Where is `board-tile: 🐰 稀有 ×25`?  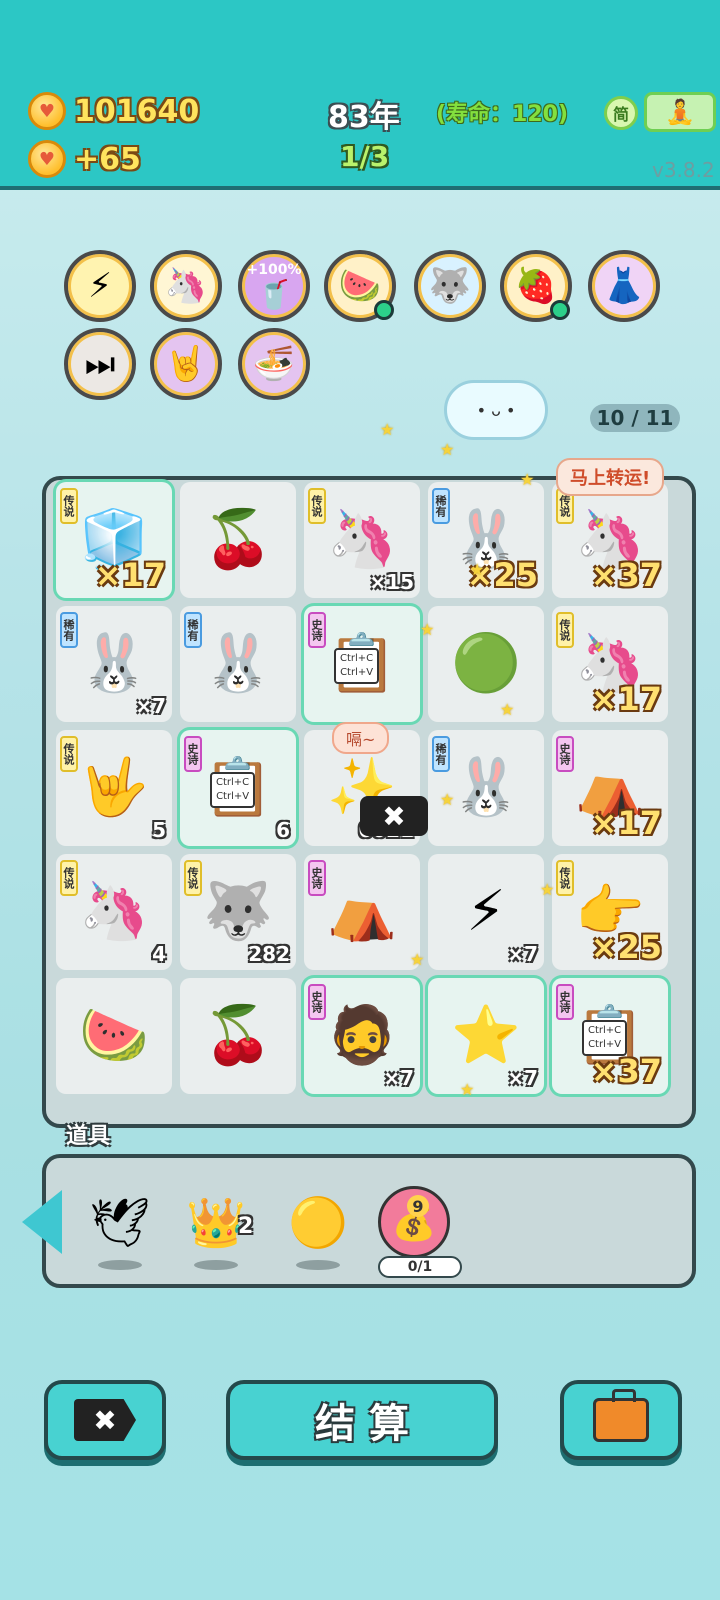
board-tile: 🐰 稀有 ×25 is located at coordinates (486, 540).